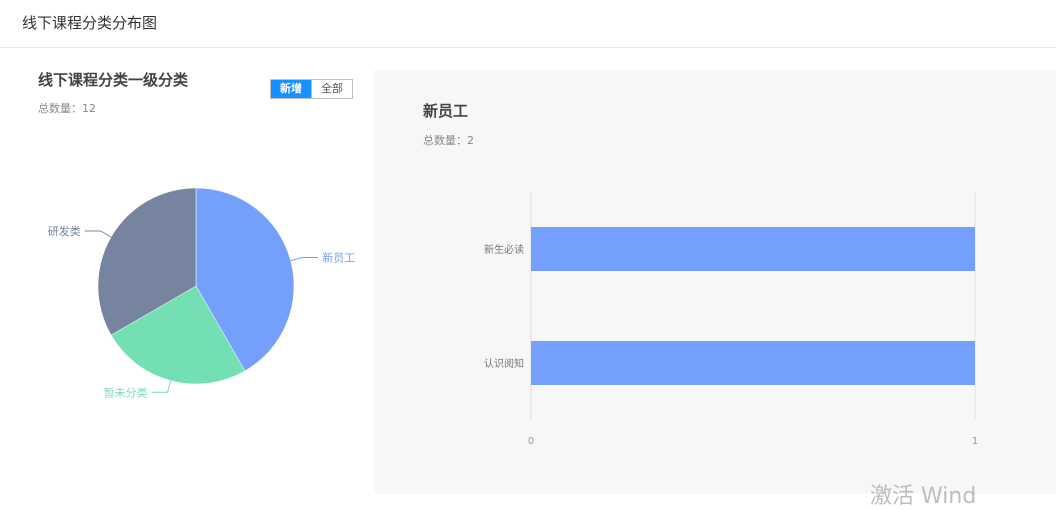 The width and height of the screenshot is (1056, 510). Describe the element at coordinates (504, 363) in the screenshot. I see `y-category-label: 认识阅知` at that location.